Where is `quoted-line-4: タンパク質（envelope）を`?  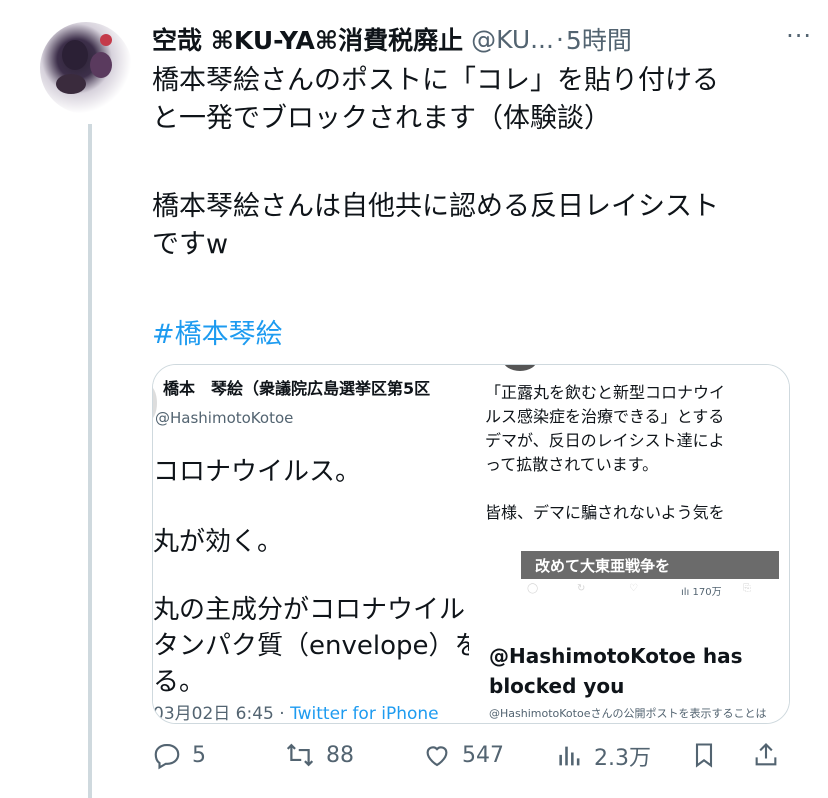
quoted-line-4: タンパク質（envelope）を is located at coordinates (311, 646).